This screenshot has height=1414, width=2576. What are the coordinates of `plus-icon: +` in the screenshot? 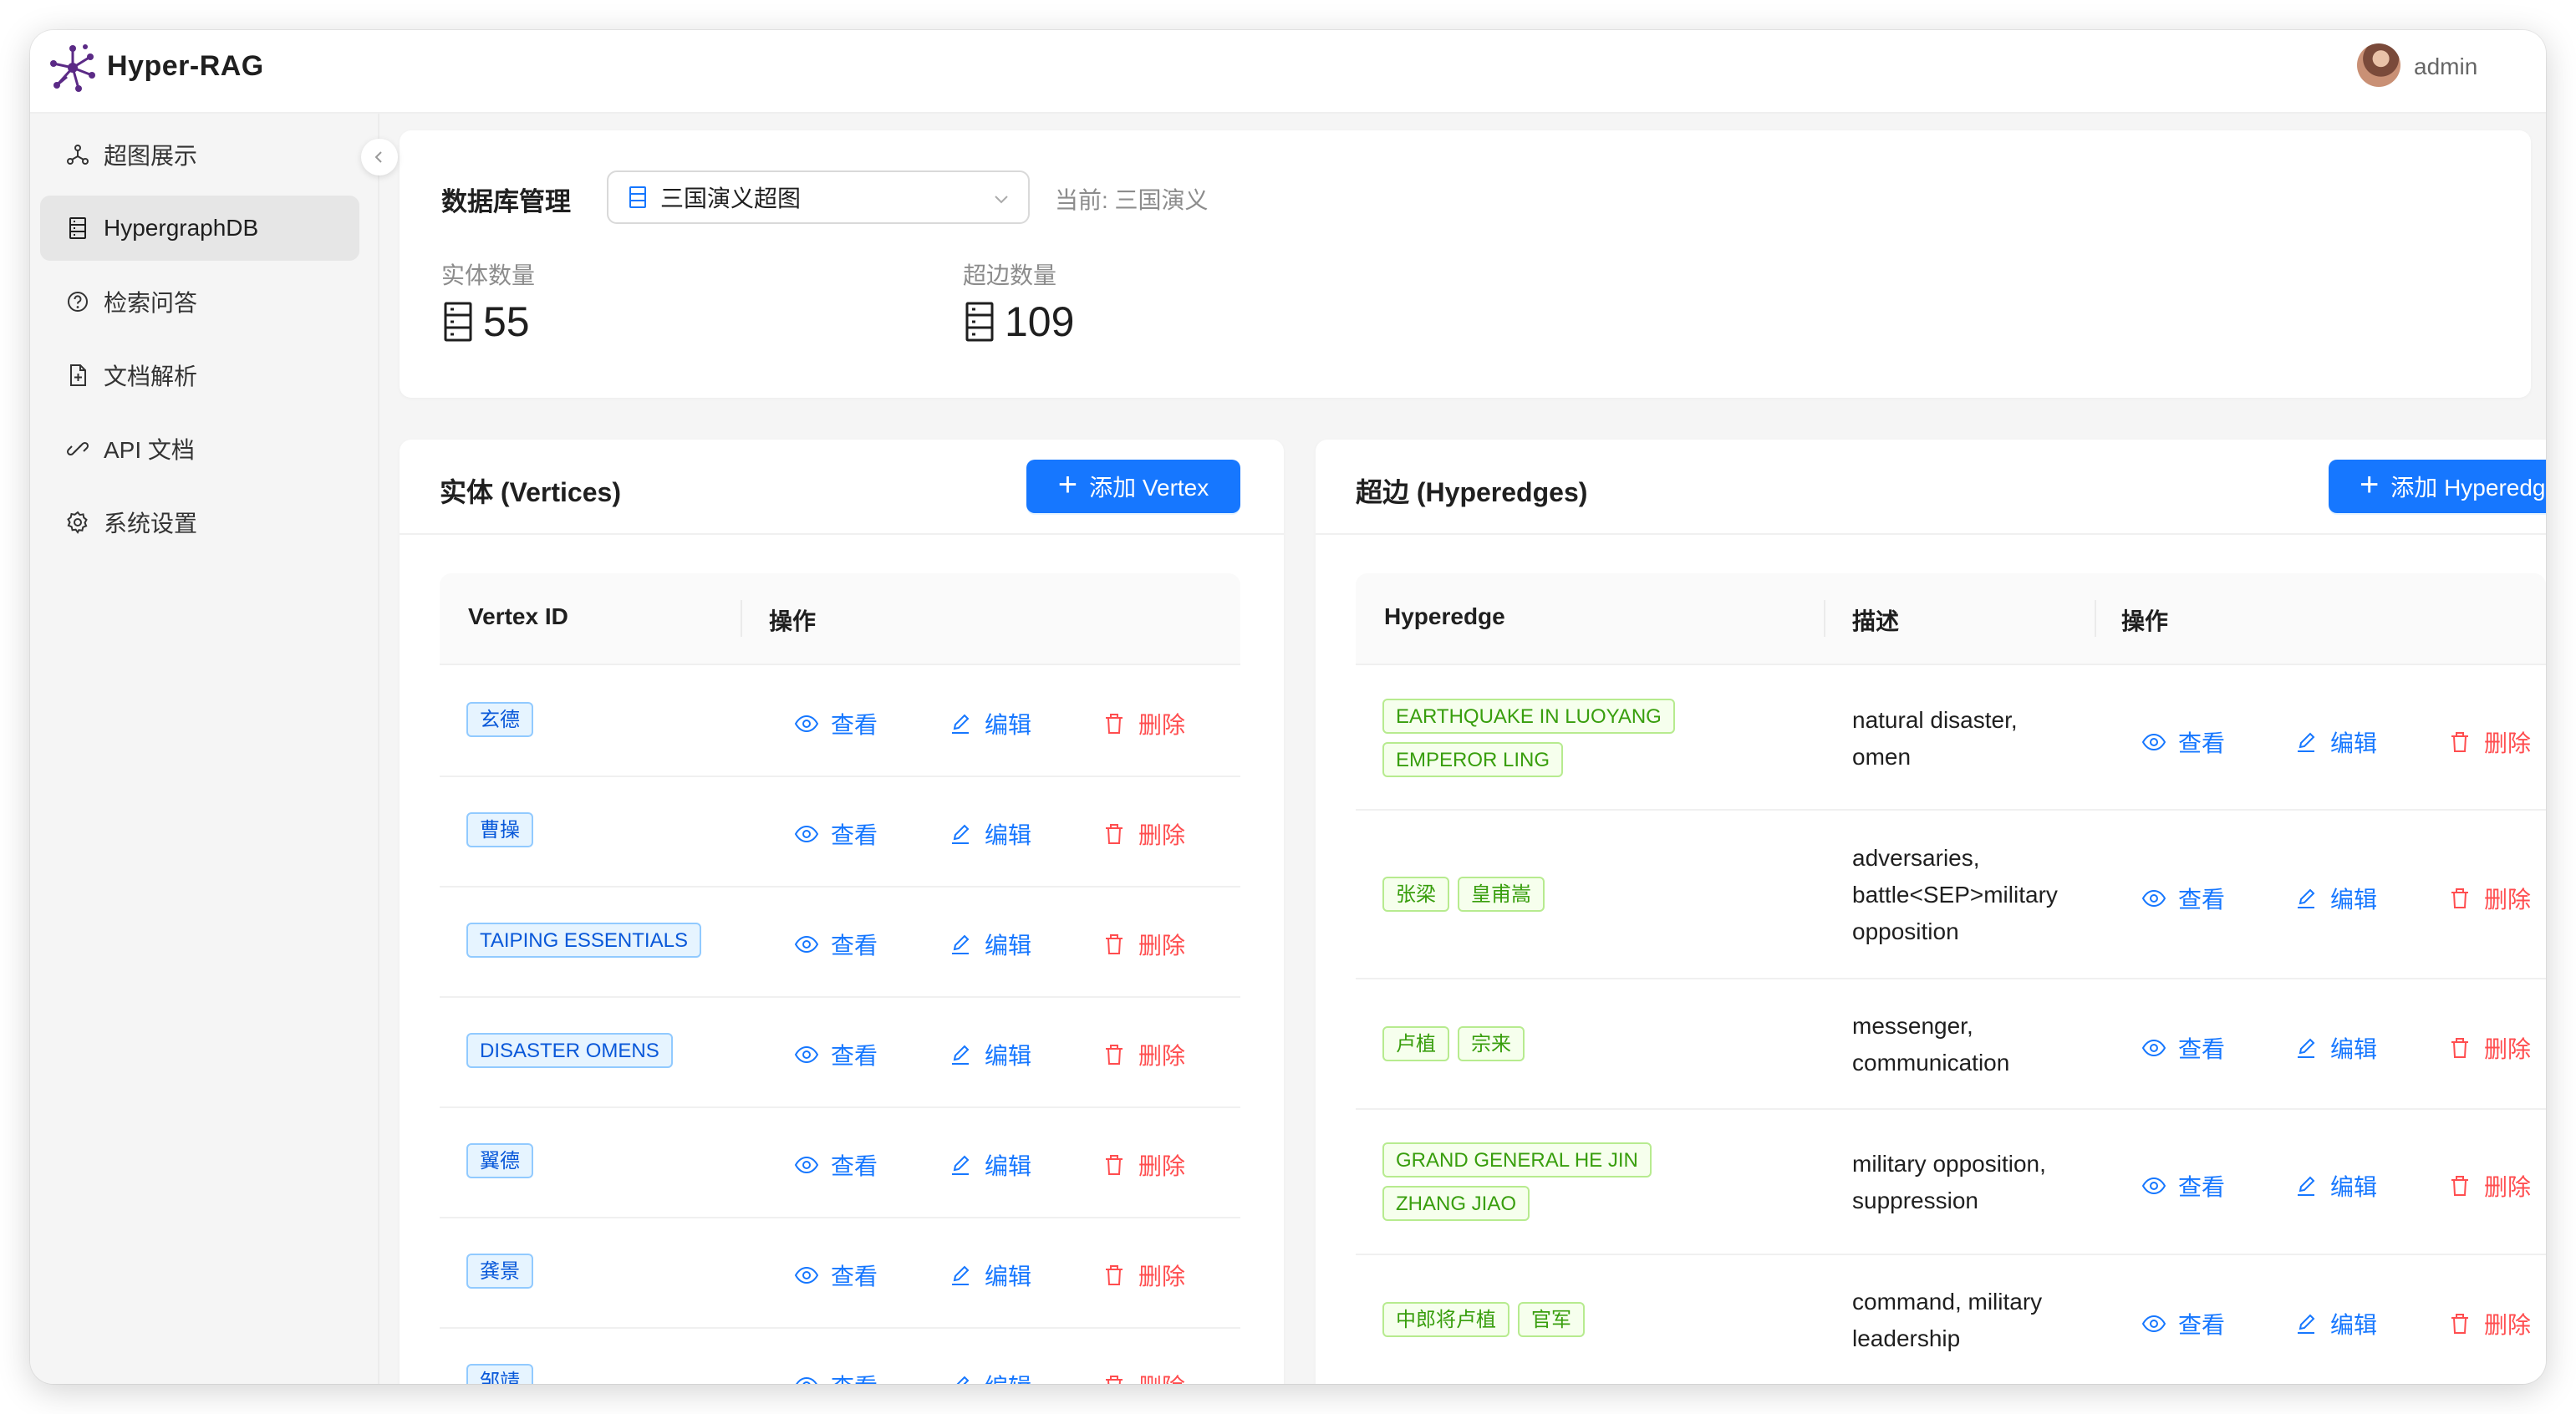 It's located at (1067, 484).